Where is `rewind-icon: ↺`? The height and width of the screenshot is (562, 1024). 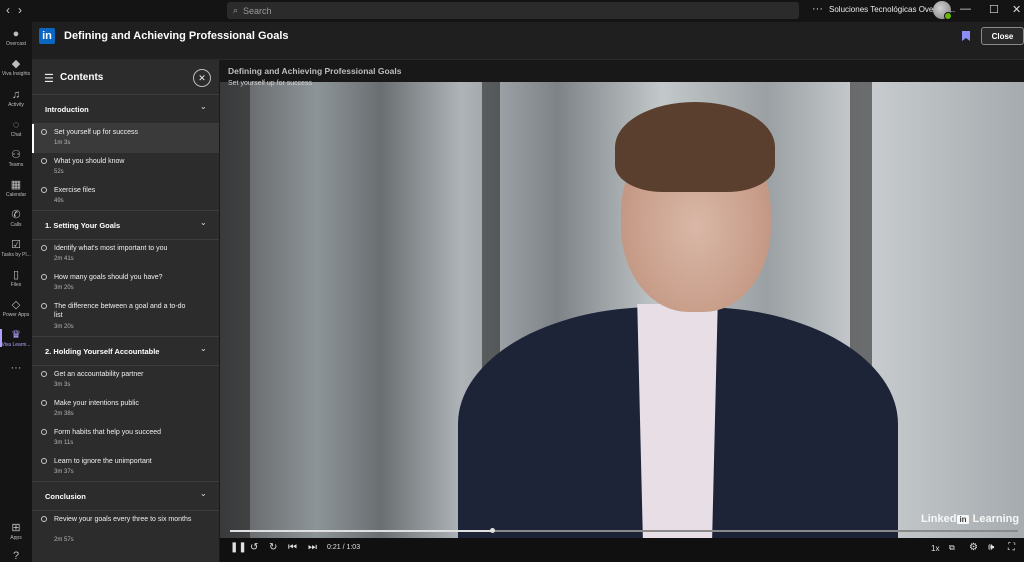
rewind-icon: ↺ is located at coordinates (254, 547).